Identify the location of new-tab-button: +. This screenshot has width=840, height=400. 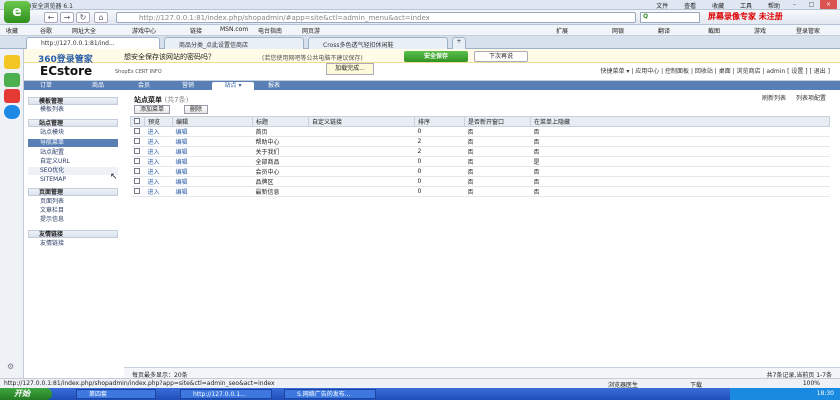
(459, 43).